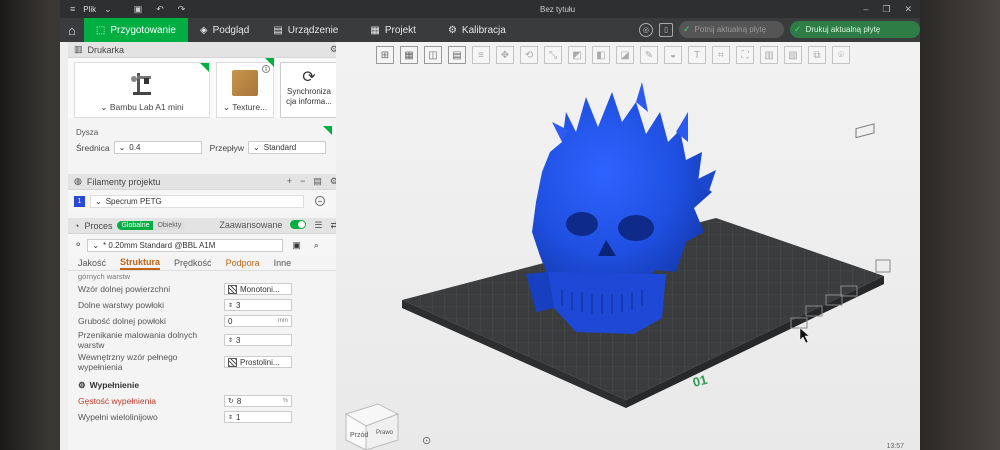 The width and height of the screenshot is (1000, 450). Describe the element at coordinates (258, 340) in the screenshot. I see `bottom-paint-penetration-input: ⇕ 3` at that location.